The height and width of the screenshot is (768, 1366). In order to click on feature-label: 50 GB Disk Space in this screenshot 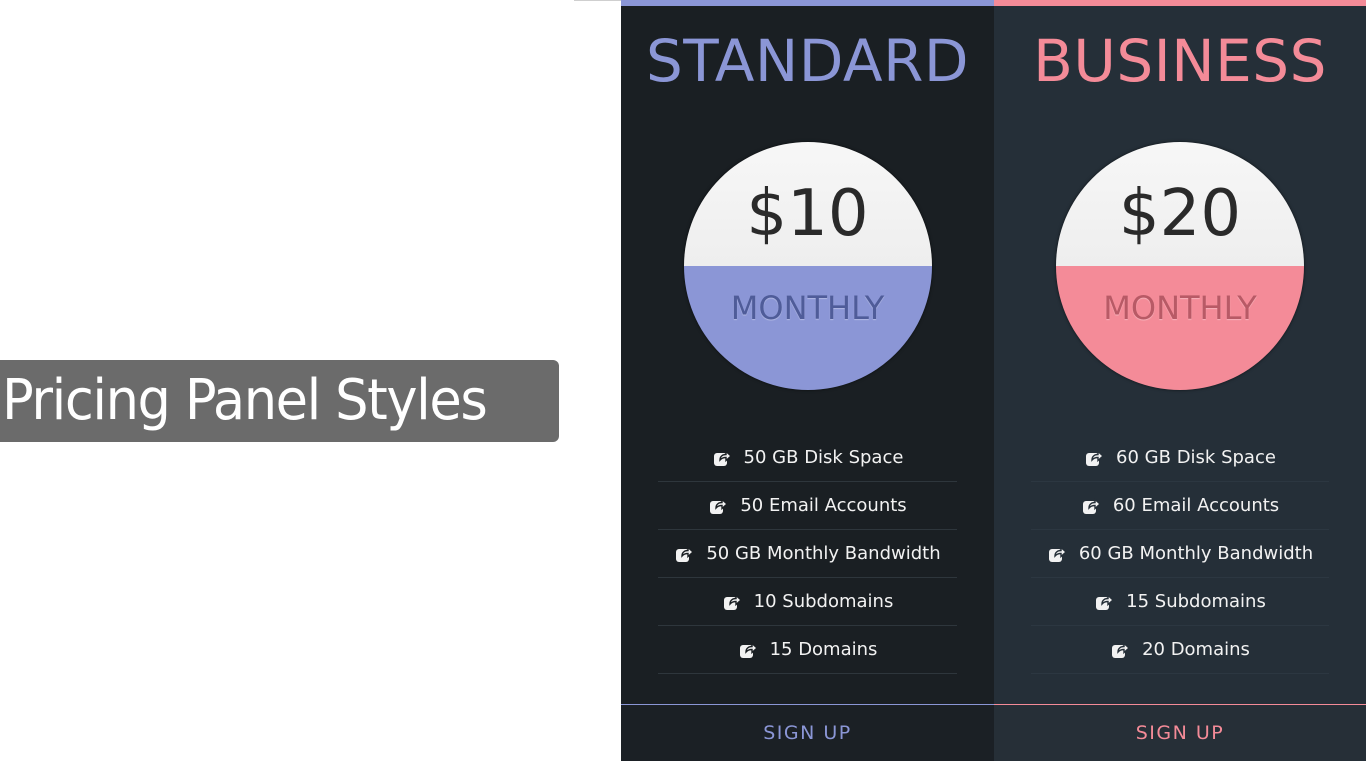, I will do `click(823, 457)`.